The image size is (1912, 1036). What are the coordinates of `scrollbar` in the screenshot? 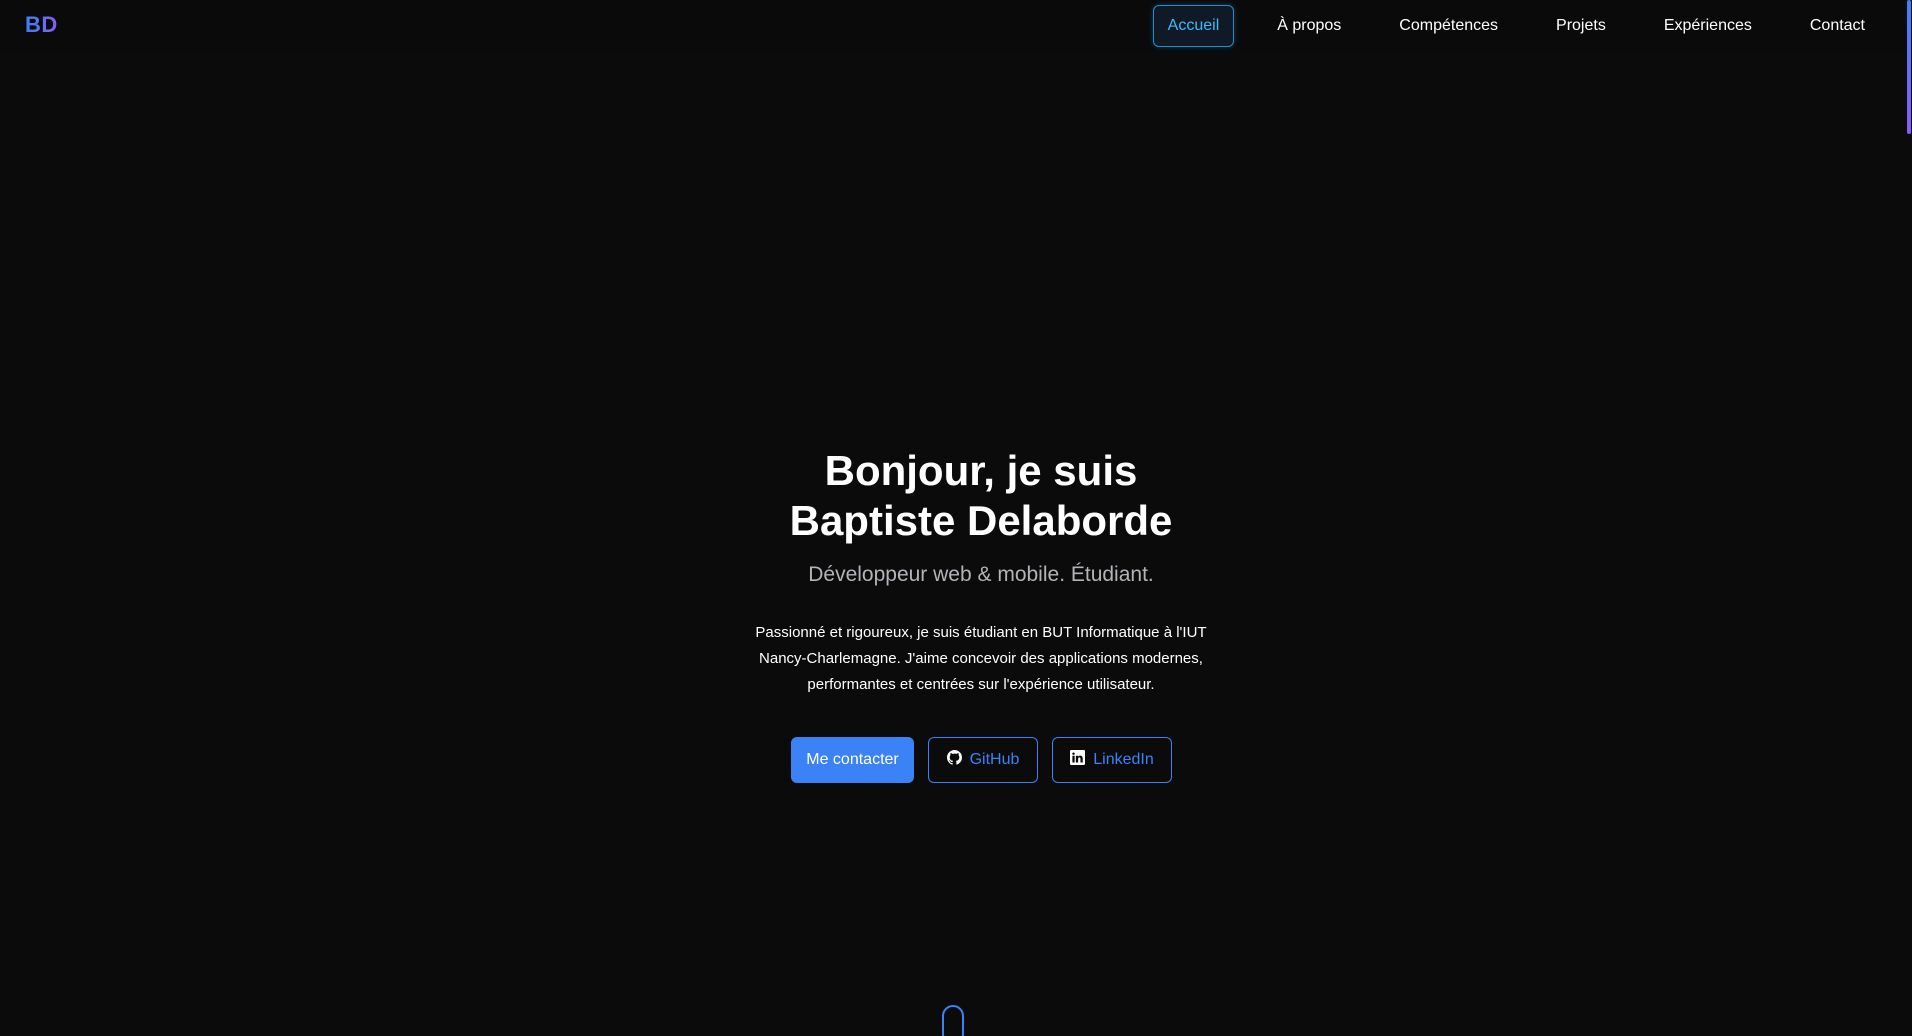 It's located at (1908, 518).